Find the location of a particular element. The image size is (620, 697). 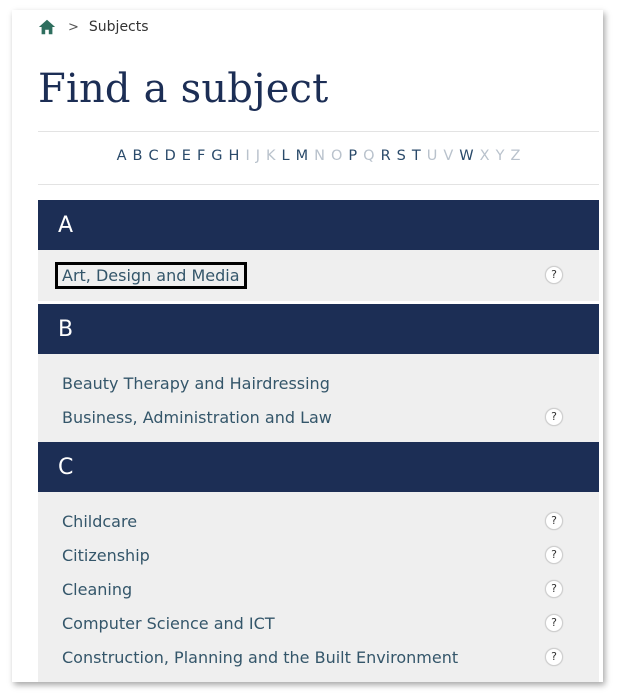

alphabet-letter-z: Z is located at coordinates (515, 156).